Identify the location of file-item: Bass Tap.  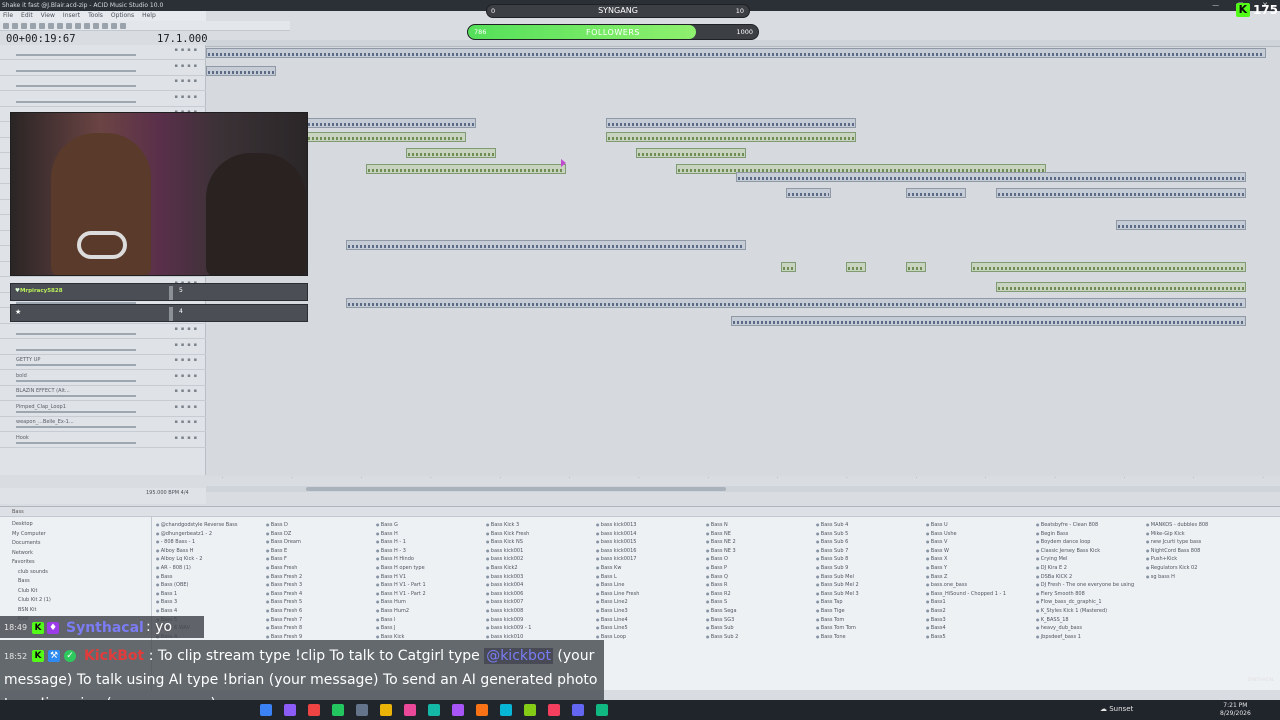
(870, 602).